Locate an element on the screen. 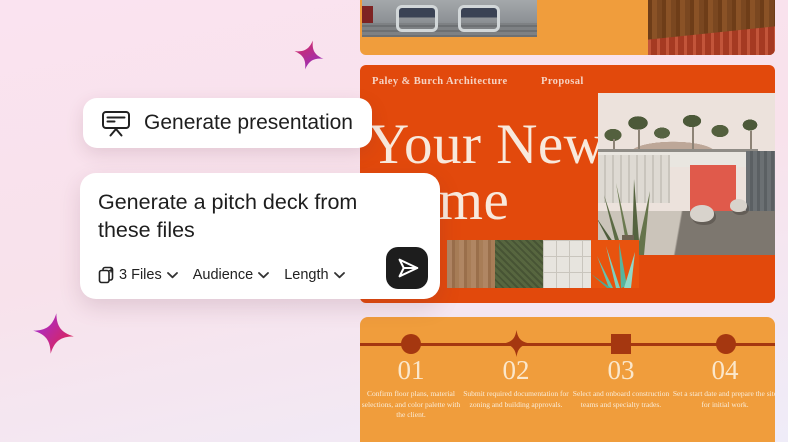 The image size is (788, 442). photo-tiles-detail is located at coordinates (711, 40).